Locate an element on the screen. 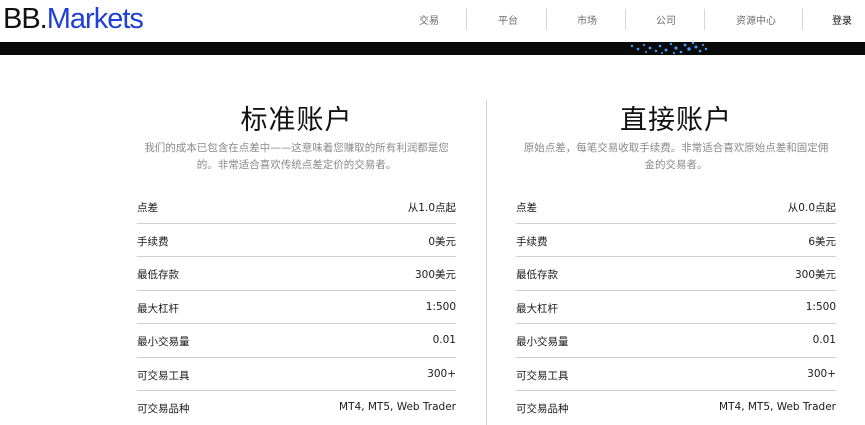 This screenshot has width=865, height=425. spec-row-spread: 点差 从1.0点起 is located at coordinates (296, 207).